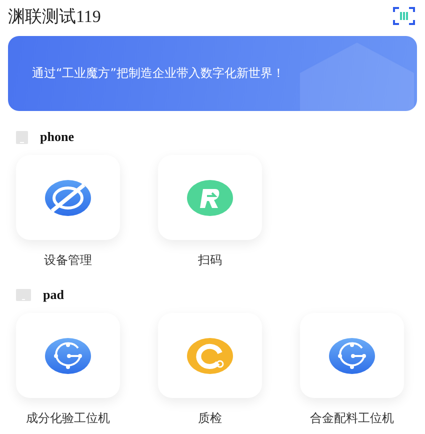 The width and height of the screenshot is (425, 434). What do you see at coordinates (210, 418) in the screenshot?
I see `app-label: 质检` at bounding box center [210, 418].